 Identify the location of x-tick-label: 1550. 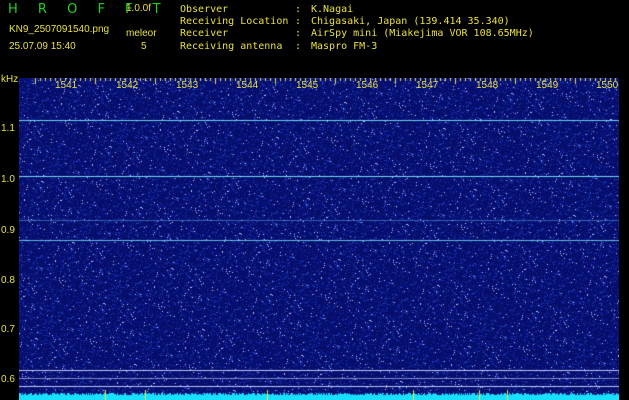
(607, 85).